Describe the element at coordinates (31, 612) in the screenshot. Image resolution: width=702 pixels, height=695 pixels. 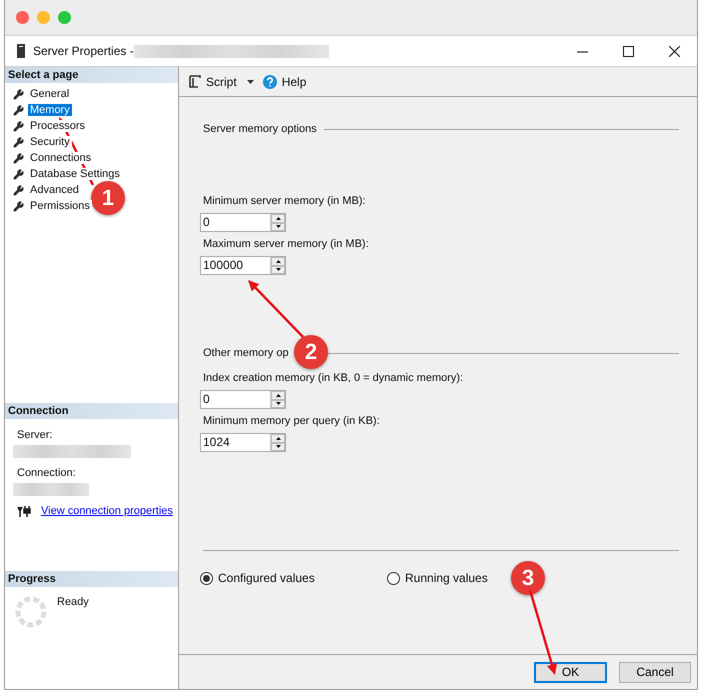
I see `progress-spinner-icon` at that location.